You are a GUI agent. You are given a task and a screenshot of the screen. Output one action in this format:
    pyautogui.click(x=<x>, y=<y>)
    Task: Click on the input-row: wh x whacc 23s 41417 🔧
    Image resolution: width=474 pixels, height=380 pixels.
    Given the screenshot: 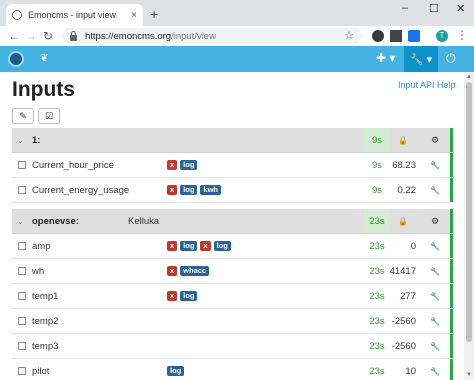 What is the action you would take?
    pyautogui.click(x=232, y=271)
    